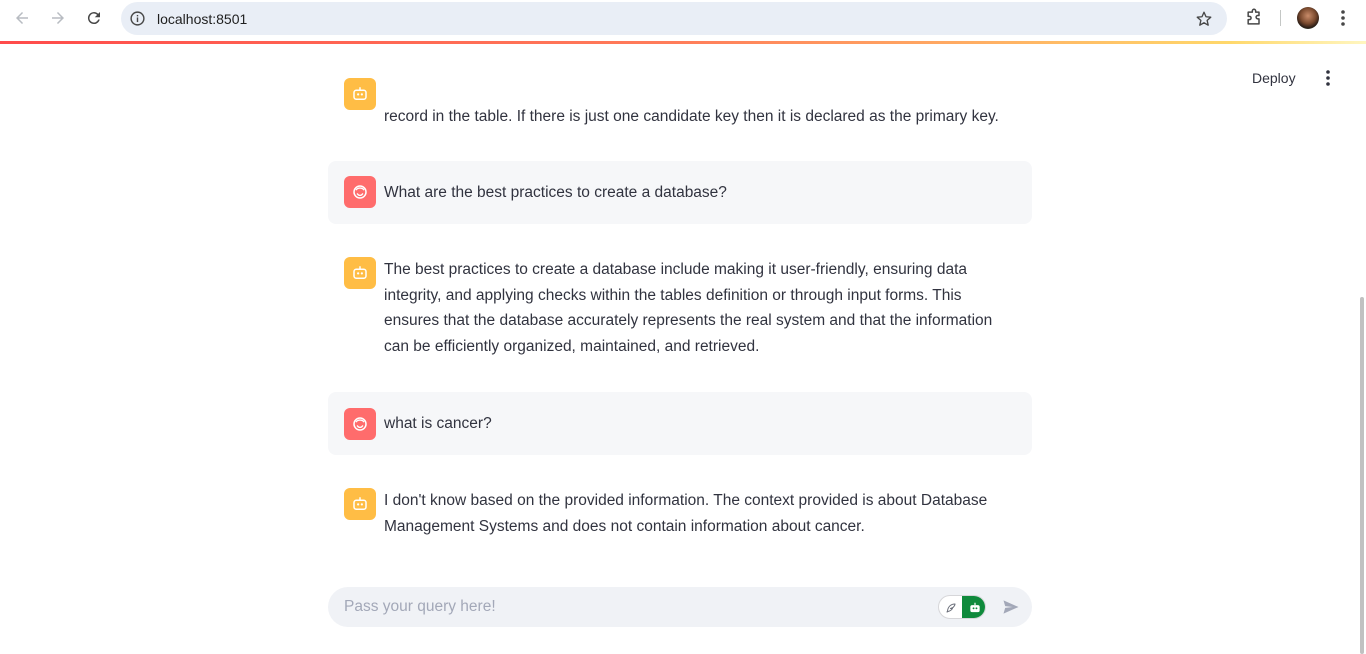  I want to click on address-bar: localhost:8501, so click(674, 18).